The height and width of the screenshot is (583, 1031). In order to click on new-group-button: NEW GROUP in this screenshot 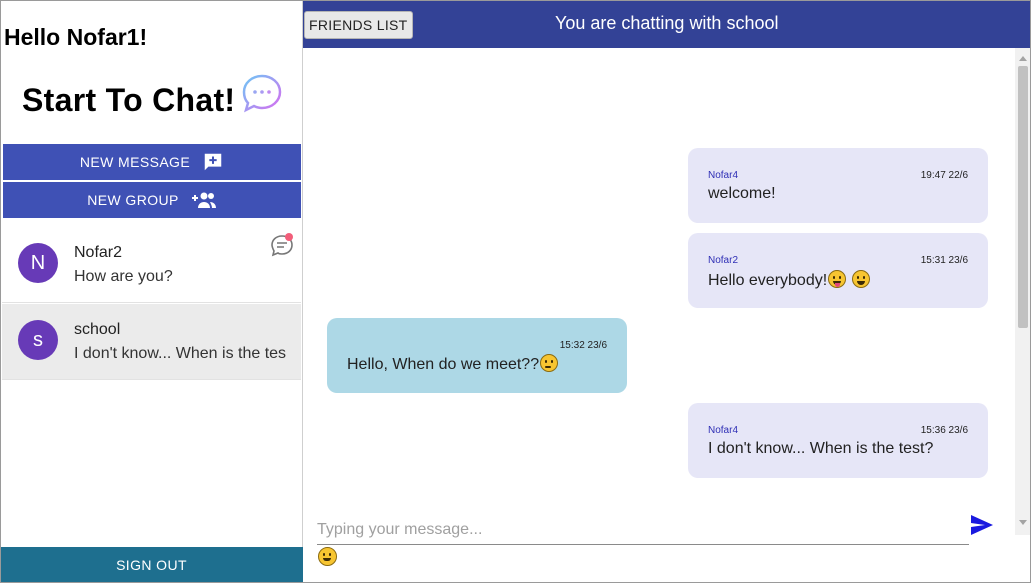, I will do `click(152, 200)`.